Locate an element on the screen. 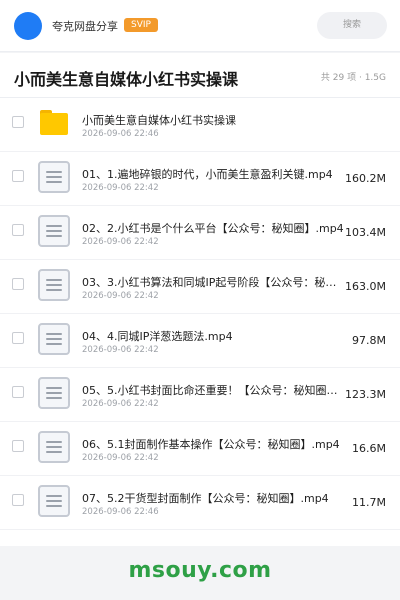 This screenshot has width=400, height=600. file-name: 05、5.小红书封面比命还重要！【公众号：秘知圈】.mp4 is located at coordinates (213, 390).